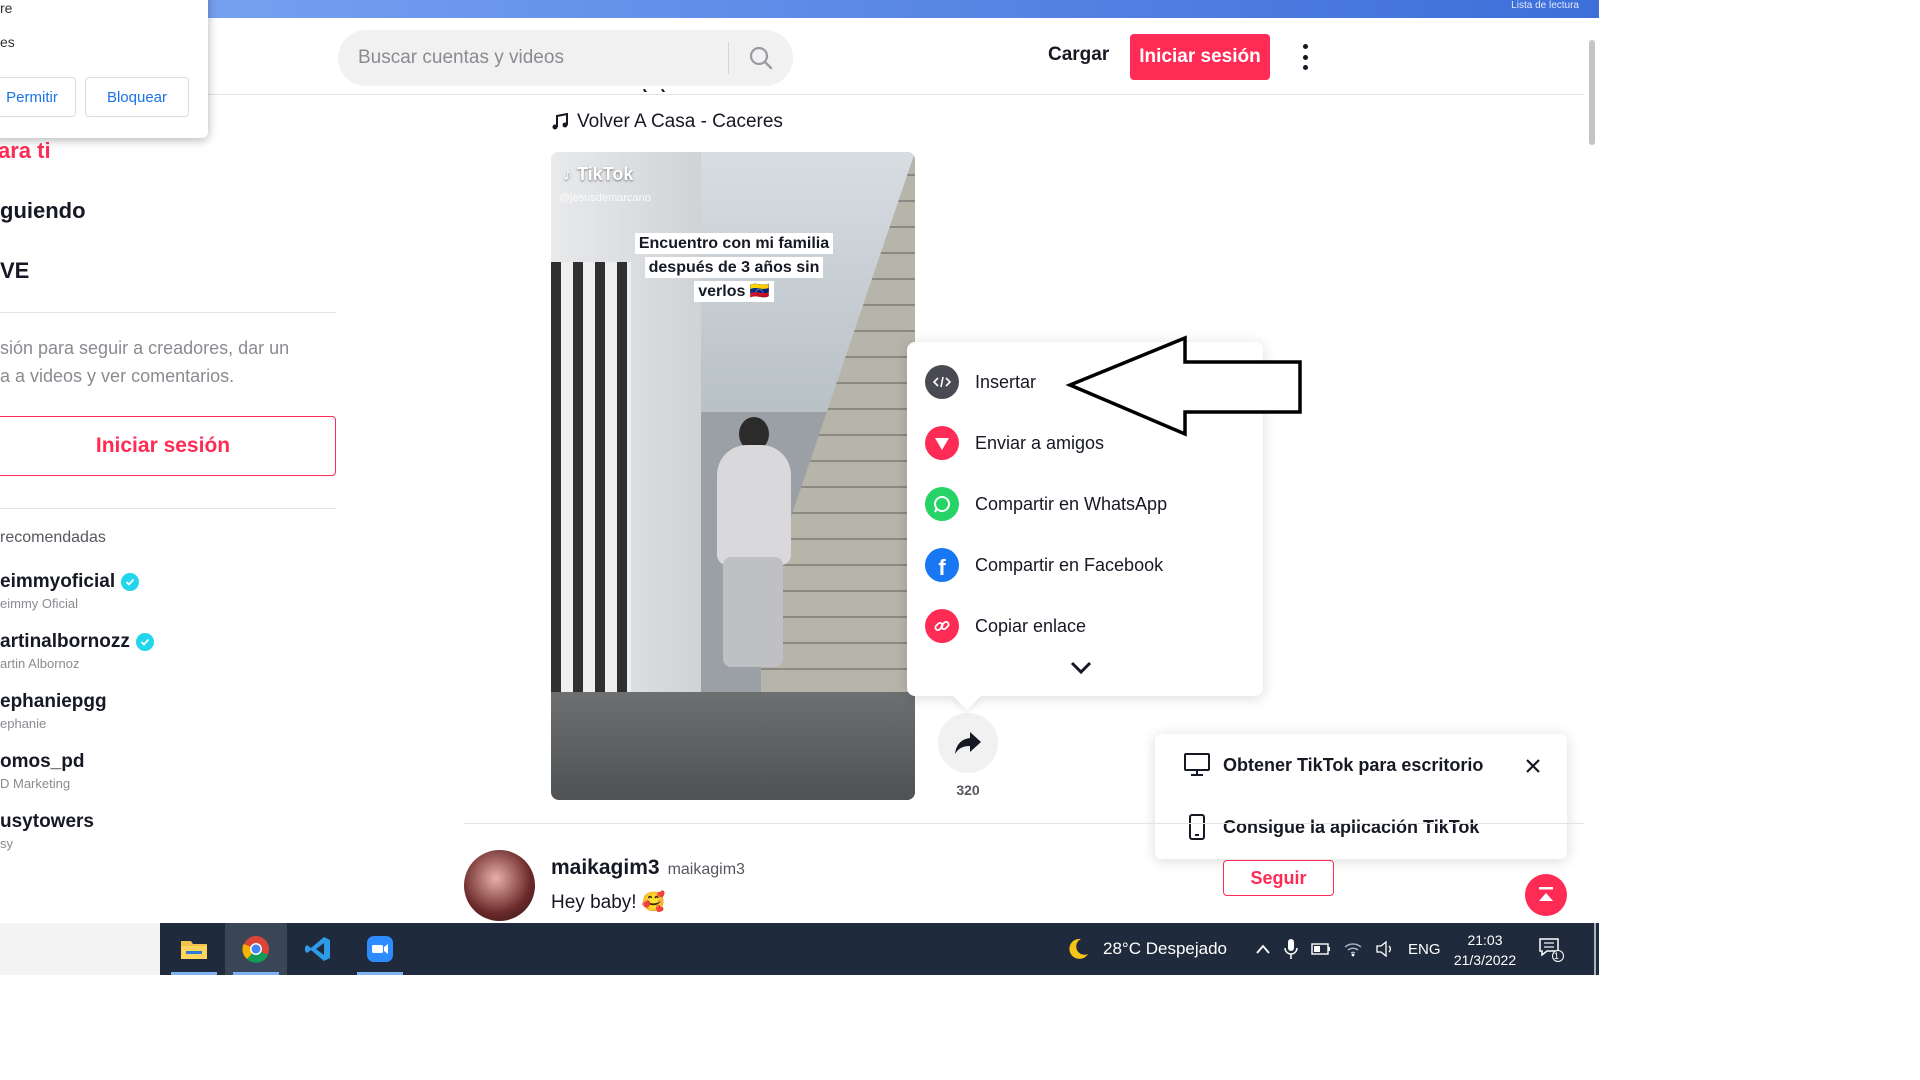 Image resolution: width=1920 pixels, height=1080 pixels. I want to click on language-indicator: ENG, so click(1424, 949).